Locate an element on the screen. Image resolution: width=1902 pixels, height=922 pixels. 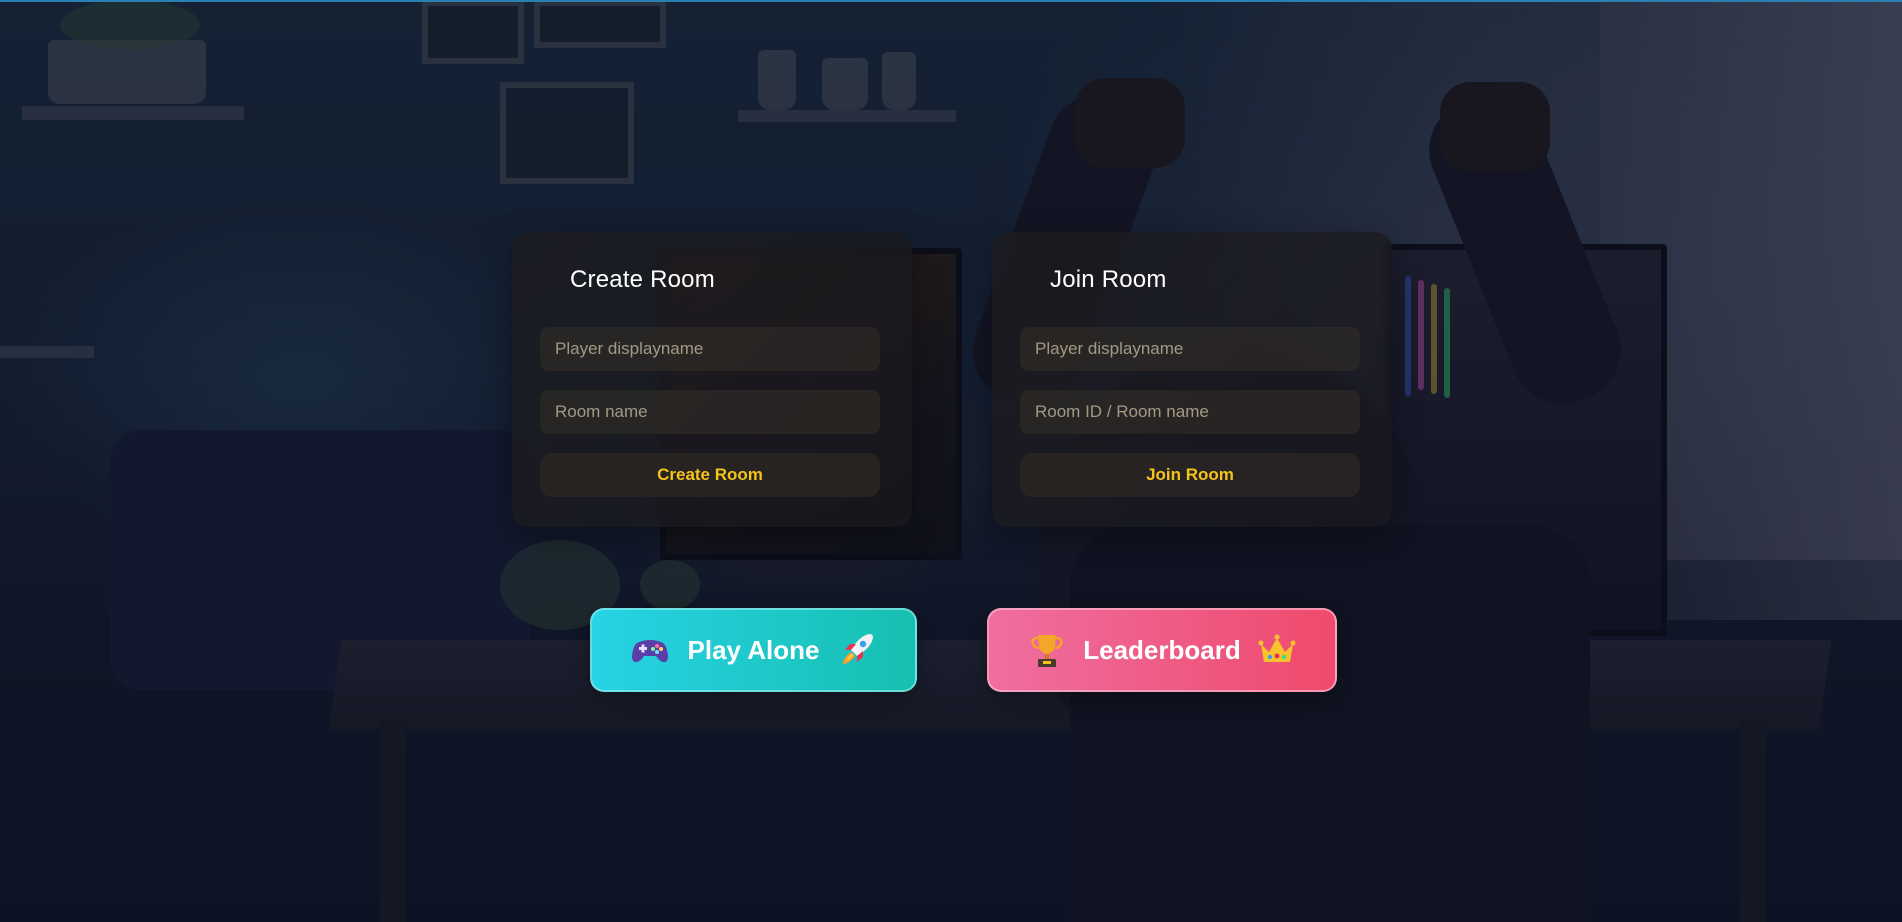
join-room-roomid-input is located at coordinates (1190, 412).